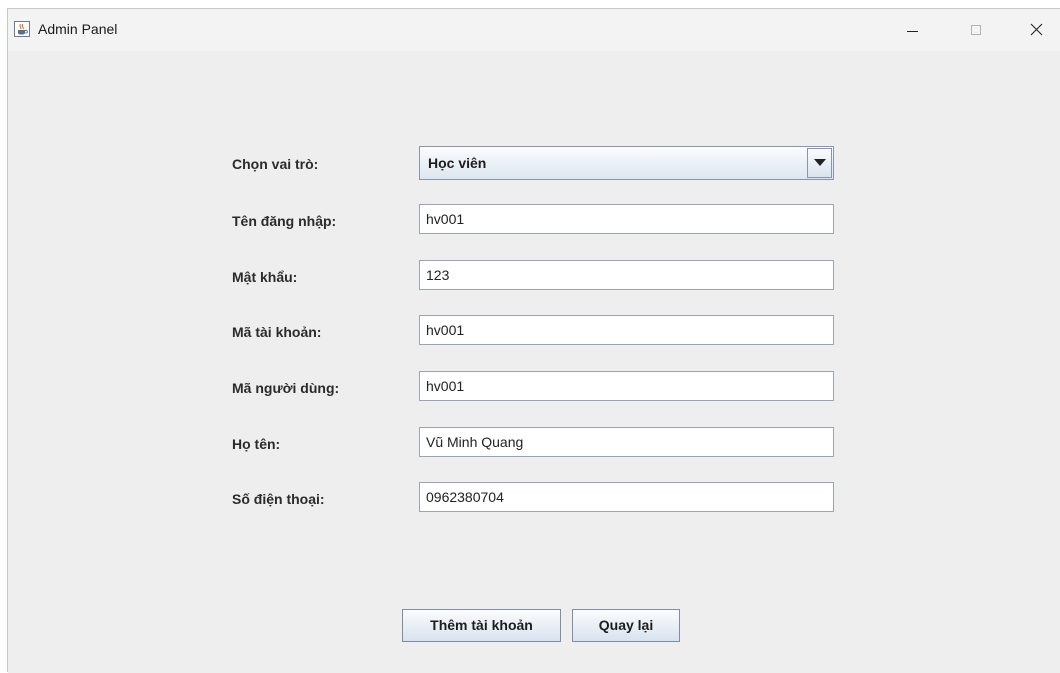 The height and width of the screenshot is (673, 1060). I want to click on password-field, so click(626, 275).